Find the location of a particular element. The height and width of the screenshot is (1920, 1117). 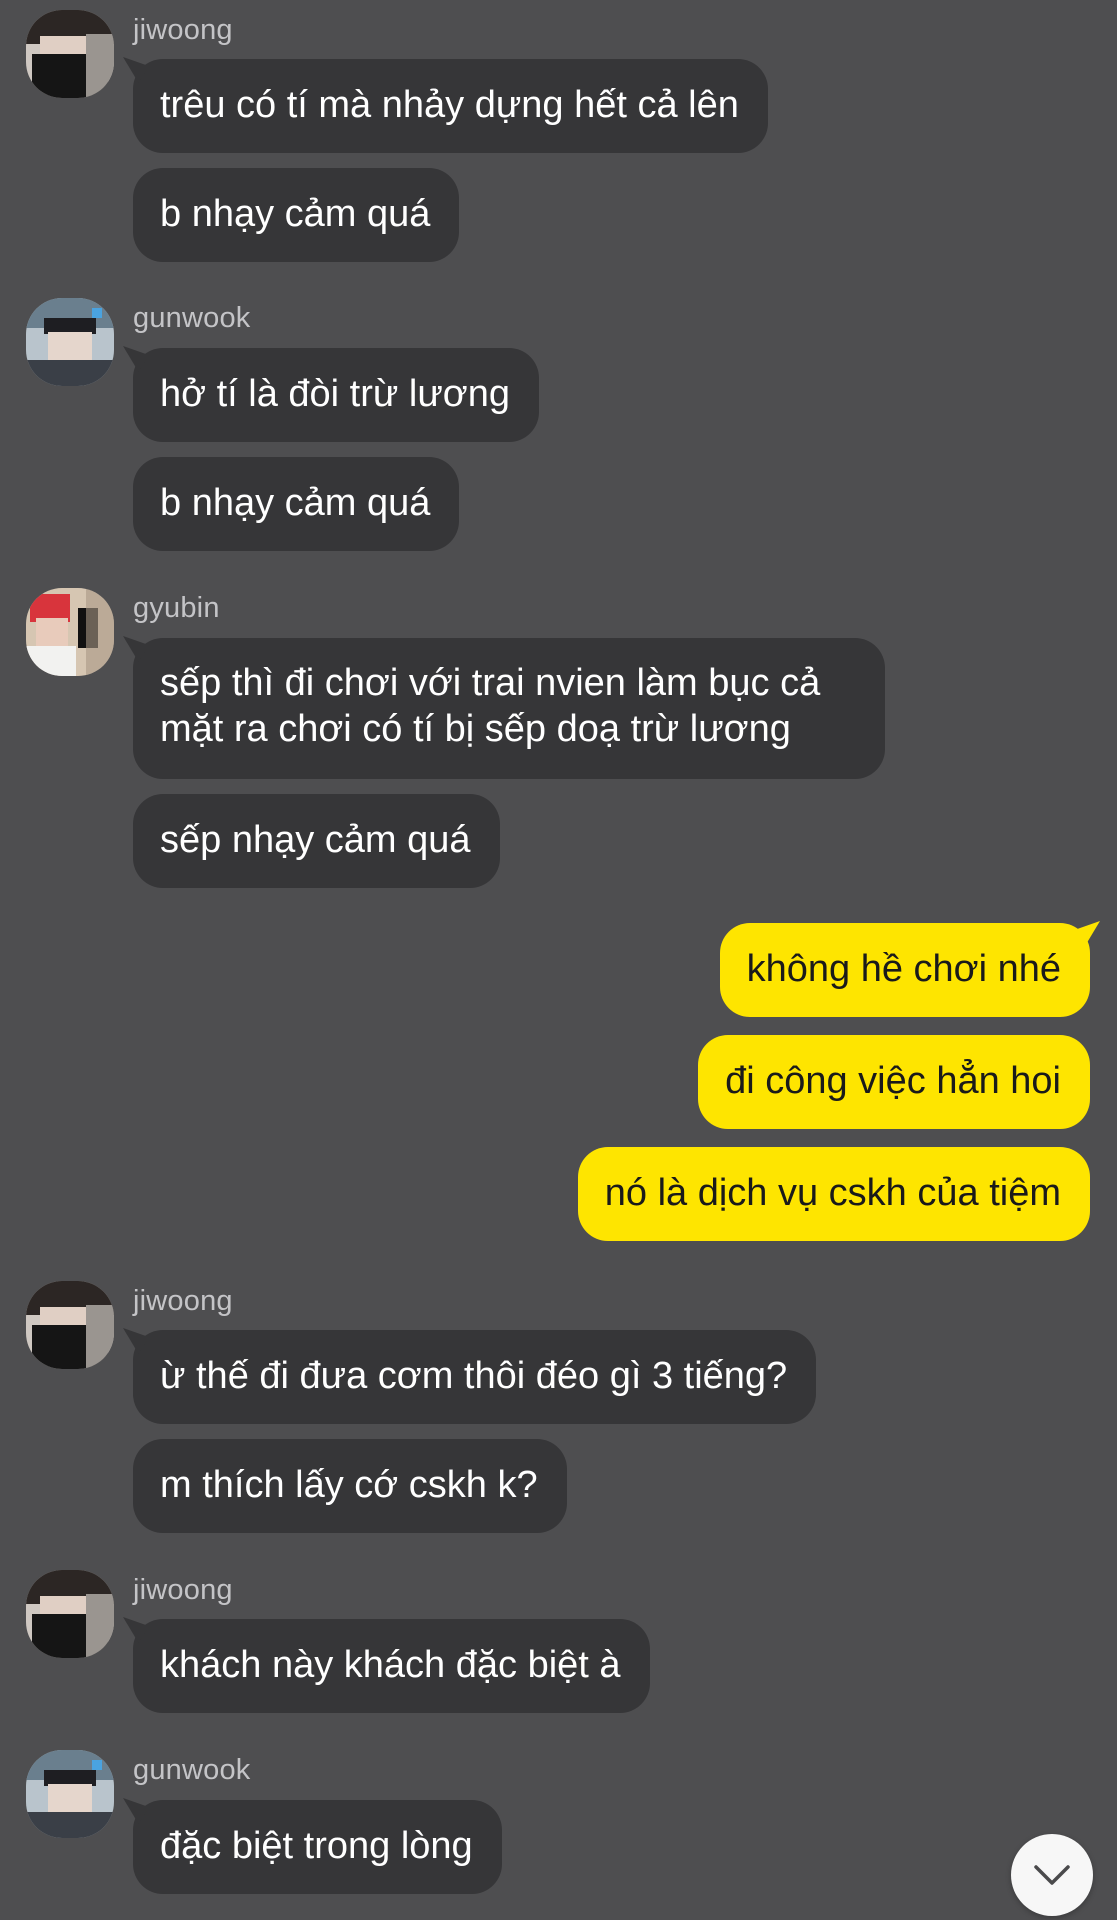

incoming-message-bubble: khách này khách đặc biệt à is located at coordinates (391, 1666).